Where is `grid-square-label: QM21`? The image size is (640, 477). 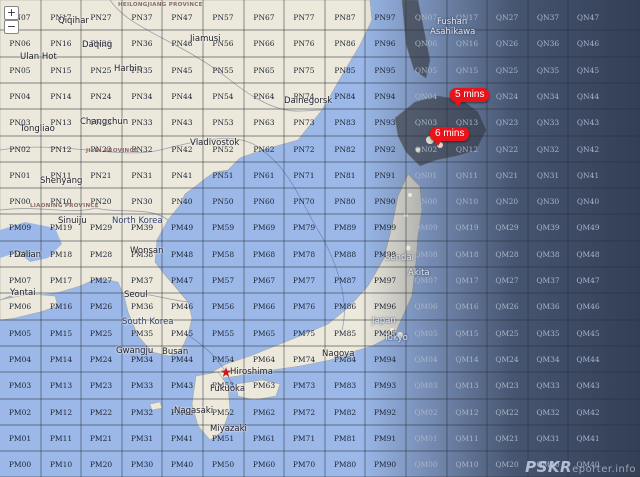
grid-square-label: QM21 is located at coordinates (507, 438).